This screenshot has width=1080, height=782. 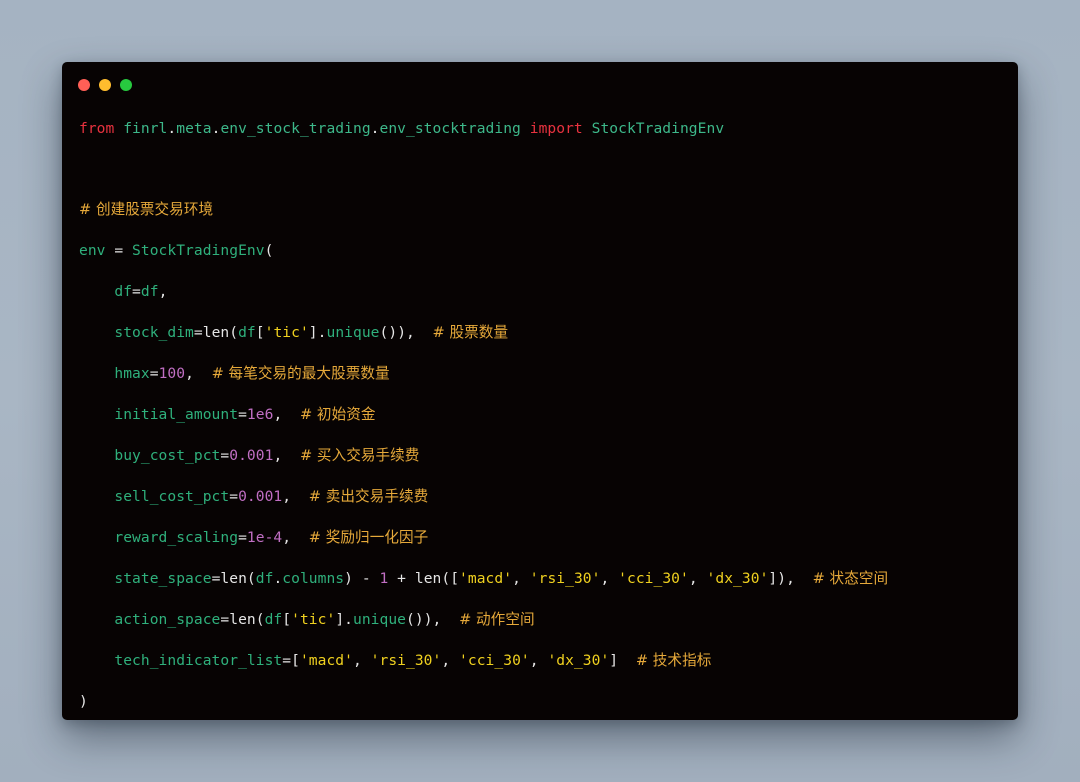 I want to click on code-token: action_space, so click(x=167, y=619).